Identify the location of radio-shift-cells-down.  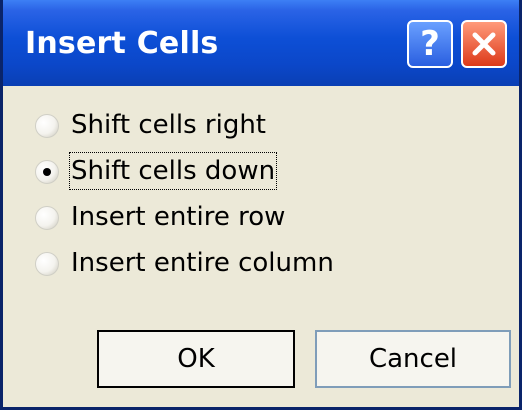
(47, 172).